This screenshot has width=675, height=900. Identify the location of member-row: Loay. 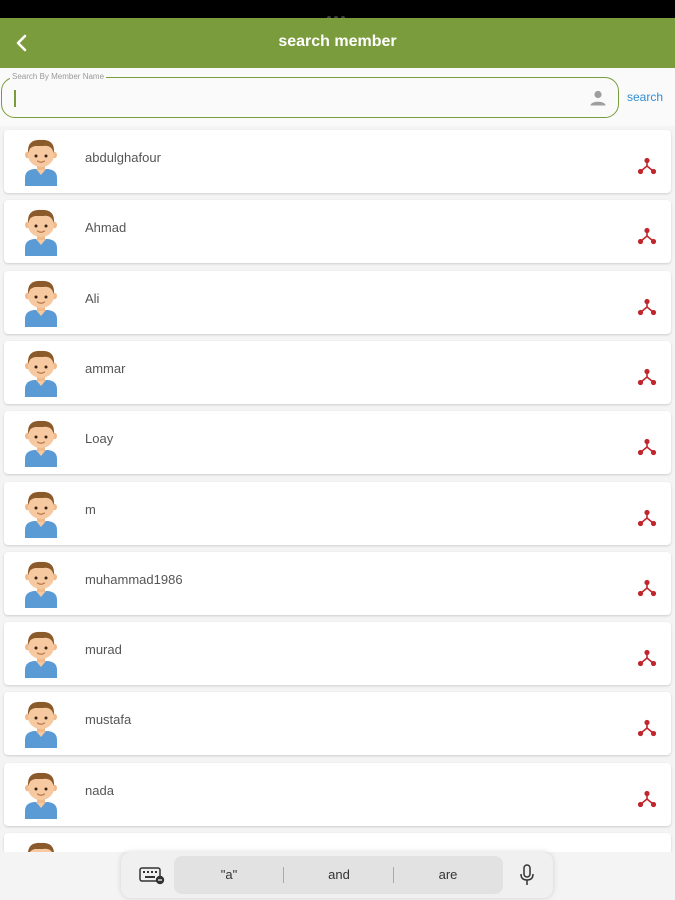
(337, 442).